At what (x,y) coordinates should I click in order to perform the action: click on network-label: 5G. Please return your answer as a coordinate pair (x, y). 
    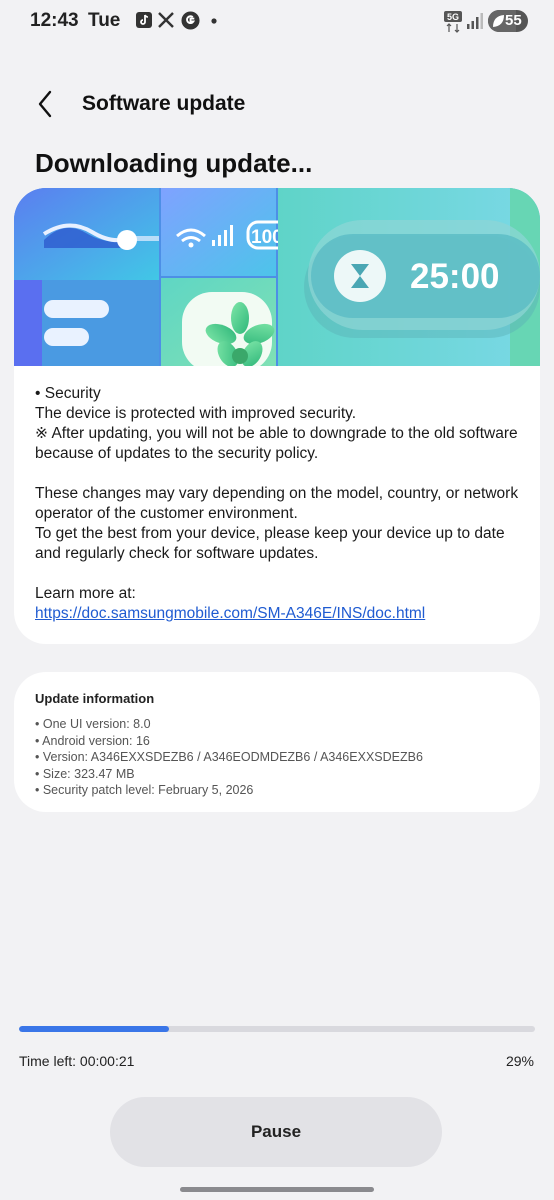
    Looking at the image, I should click on (453, 17).